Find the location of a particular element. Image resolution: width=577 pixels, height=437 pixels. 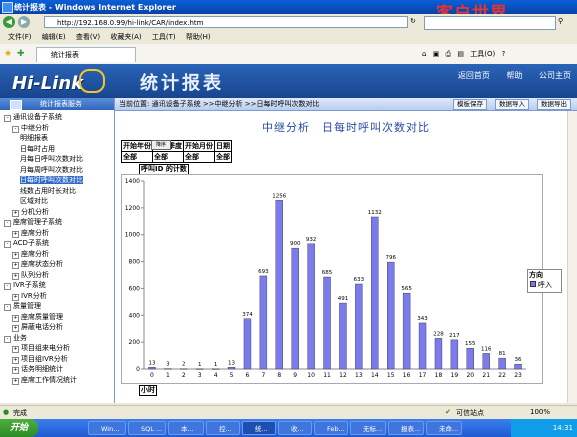

sidebar-item: 区域对比 is located at coordinates (57, 201).